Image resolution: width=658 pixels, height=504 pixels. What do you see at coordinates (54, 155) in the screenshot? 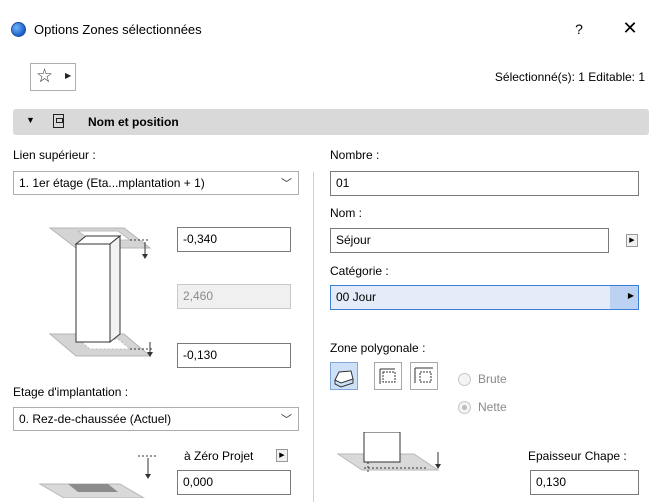
I see `top-link-label: Lien supérieur :` at bounding box center [54, 155].